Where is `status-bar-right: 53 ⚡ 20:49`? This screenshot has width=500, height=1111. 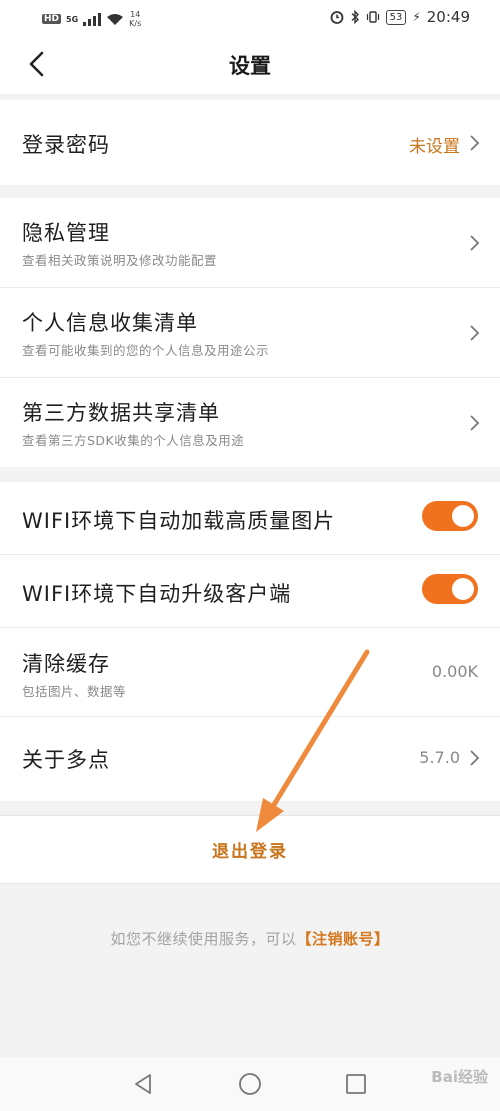 status-bar-right: 53 ⚡ 20:49 is located at coordinates (400, 17).